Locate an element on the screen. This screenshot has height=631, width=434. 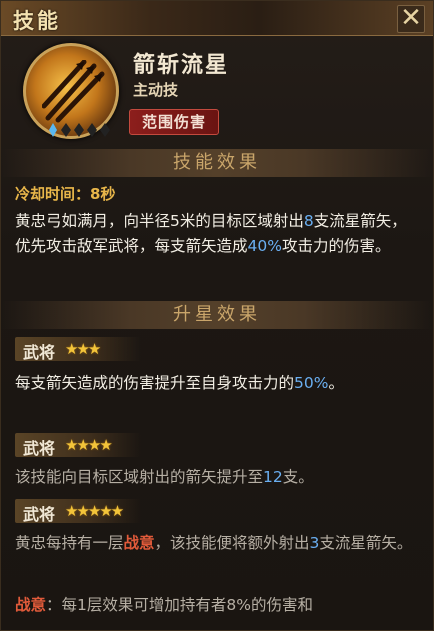
skill-type: 主动技 is located at coordinates (156, 90).